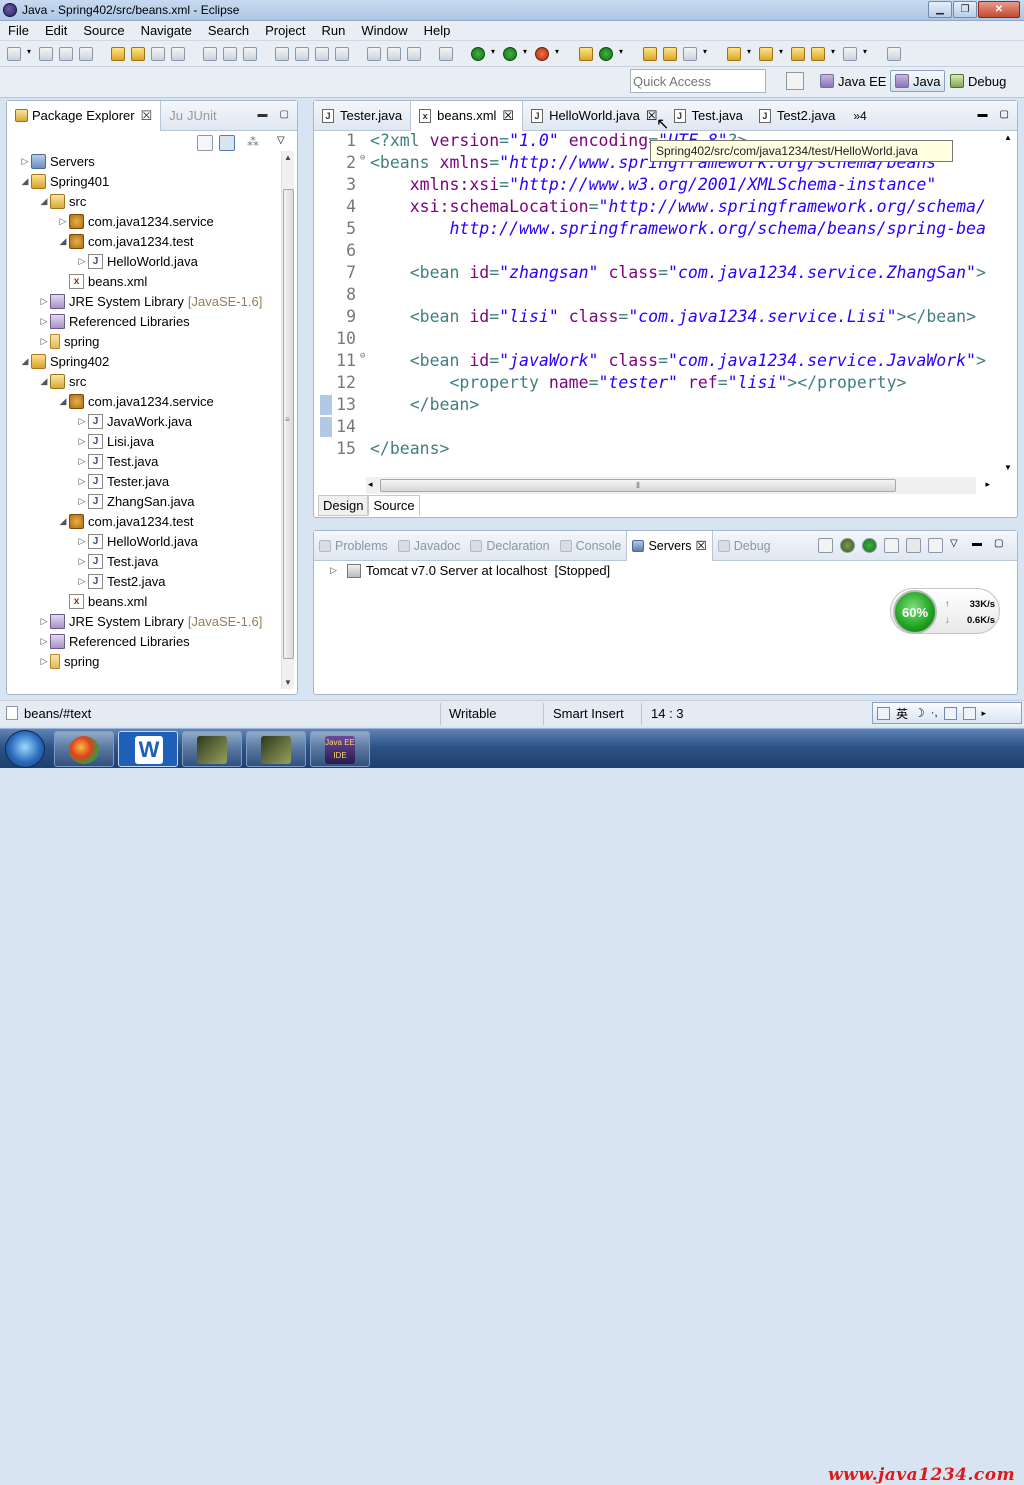 The image size is (1024, 1485). What do you see at coordinates (446, 53) in the screenshot?
I see `skip-breakpoints-icon` at bounding box center [446, 53].